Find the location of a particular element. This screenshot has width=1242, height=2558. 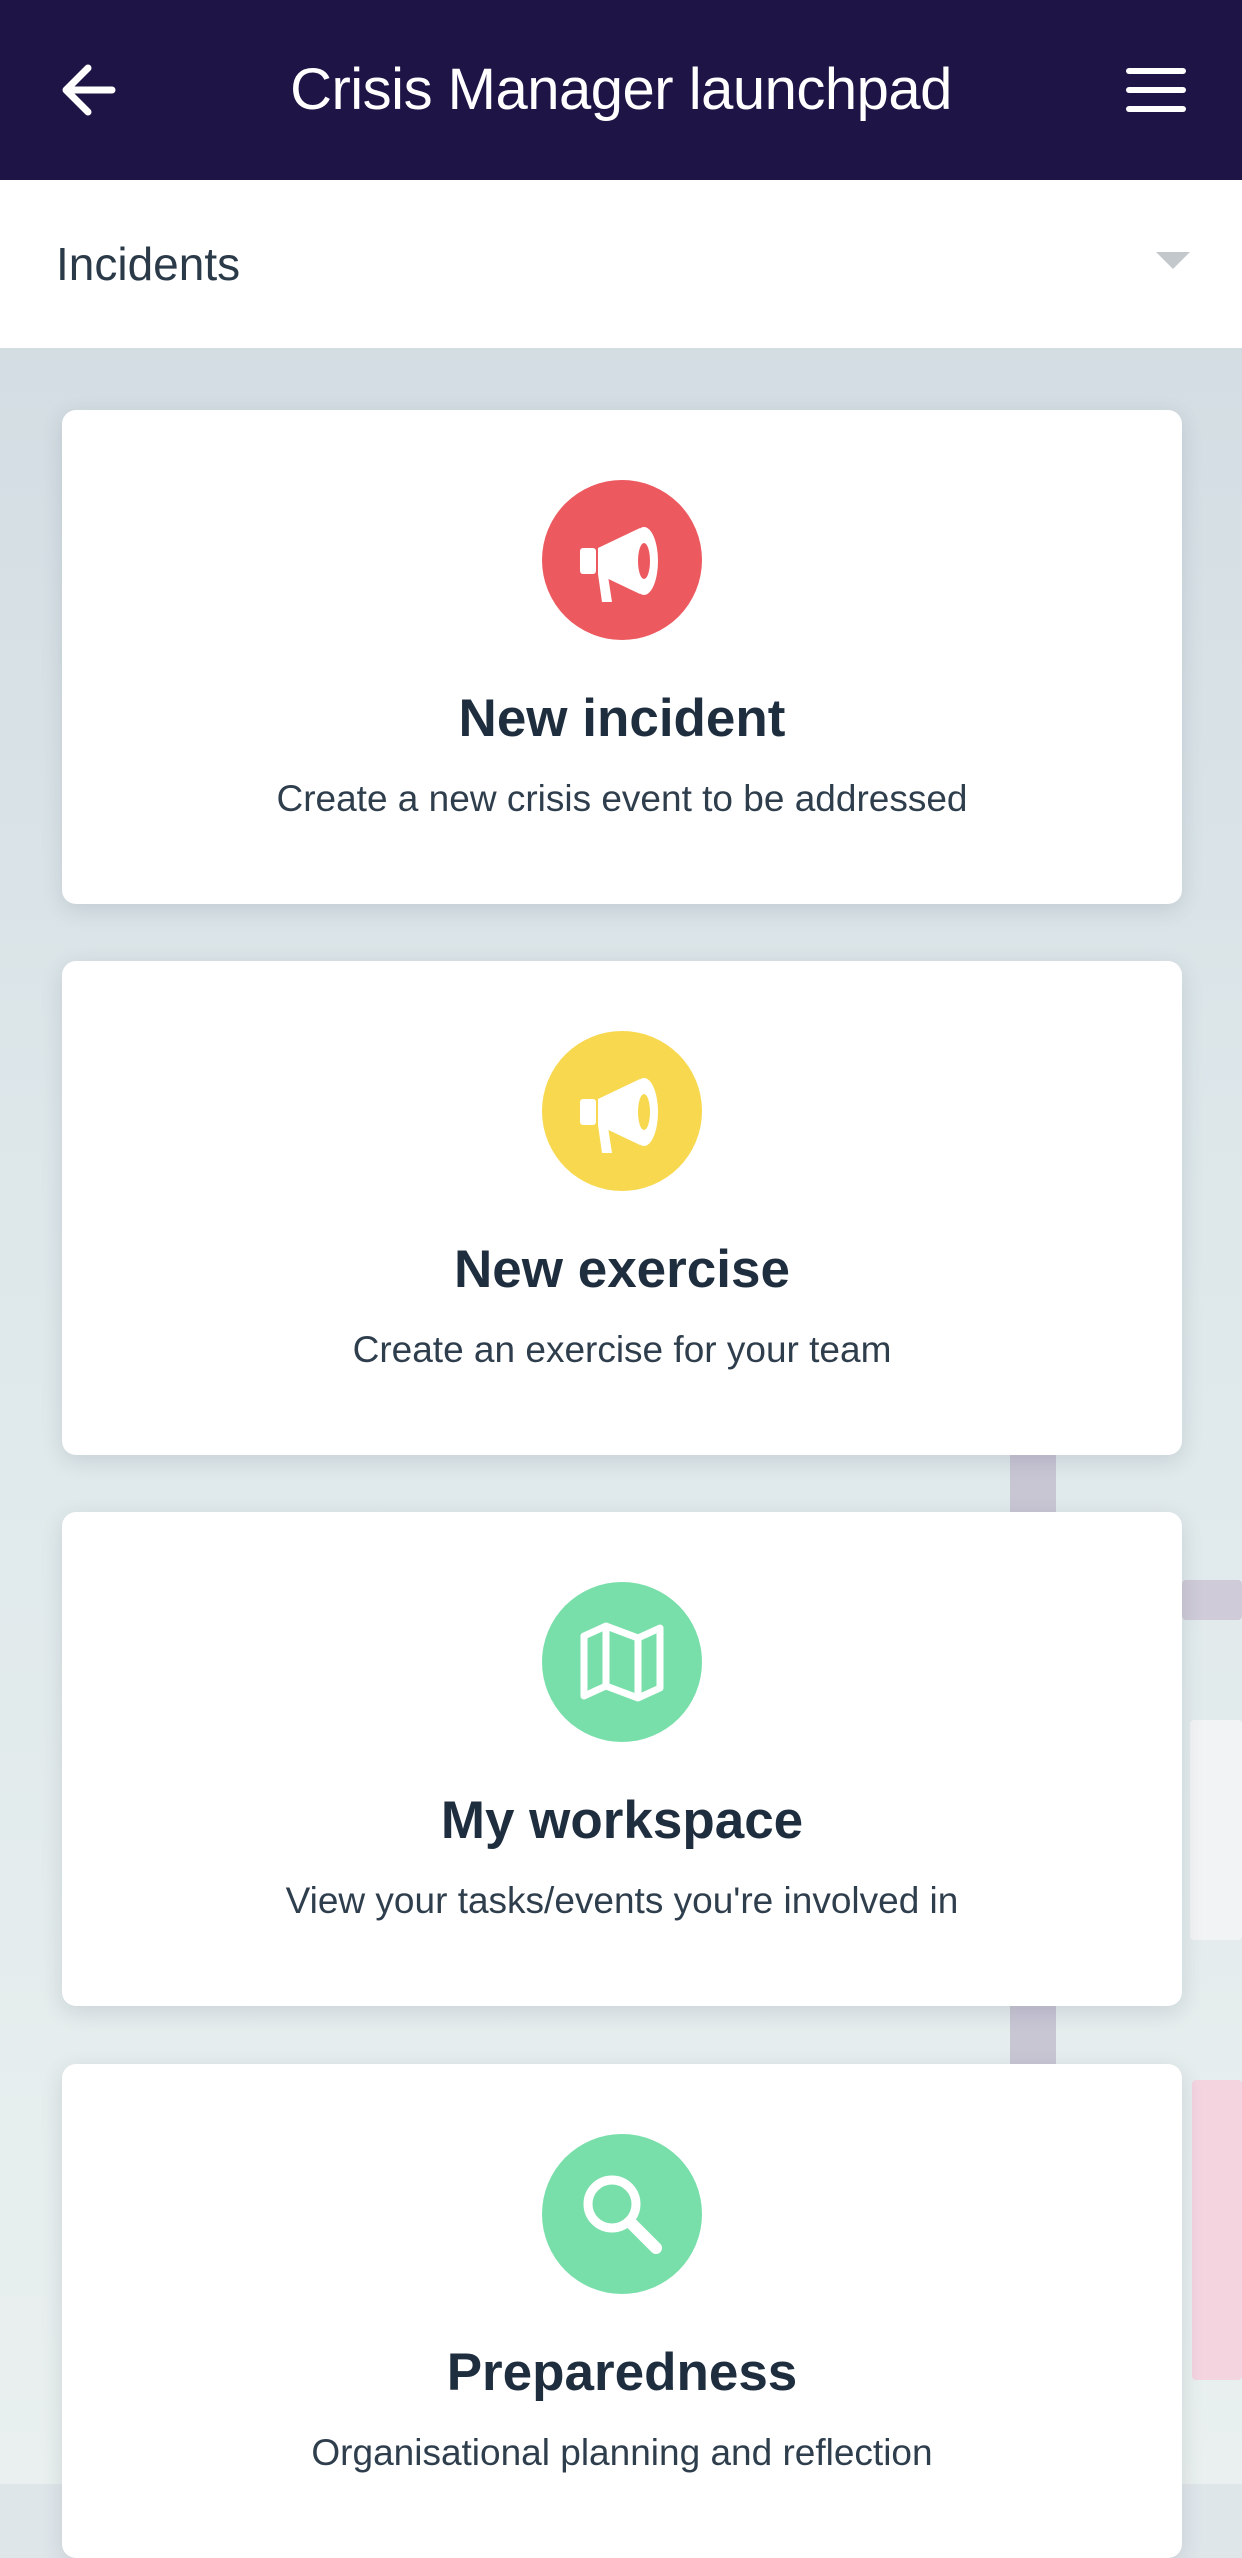

arrow-left-icon is located at coordinates (89, 90).